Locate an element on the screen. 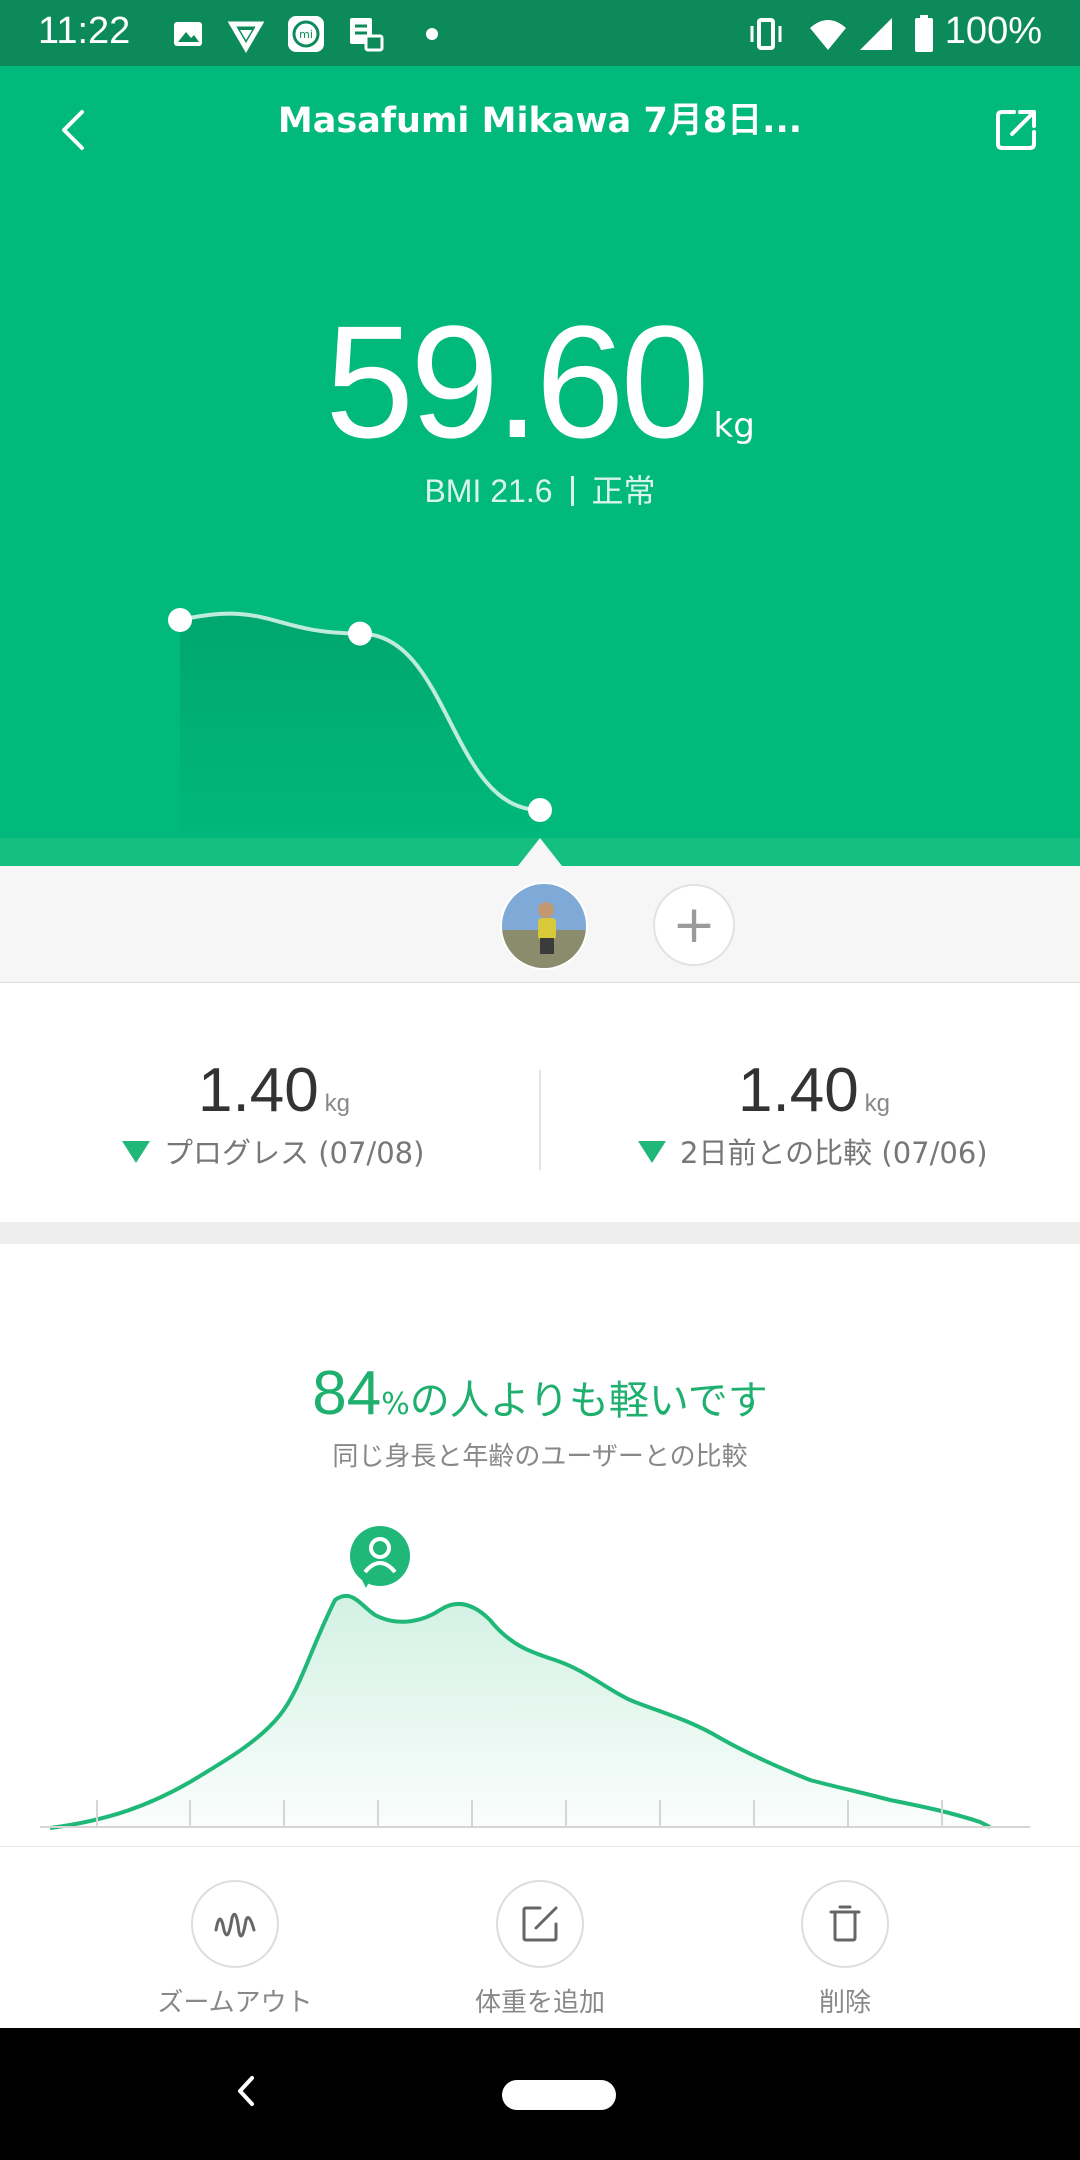 The height and width of the screenshot is (2160, 1080). distribution-area is located at coordinates (520, 1711).